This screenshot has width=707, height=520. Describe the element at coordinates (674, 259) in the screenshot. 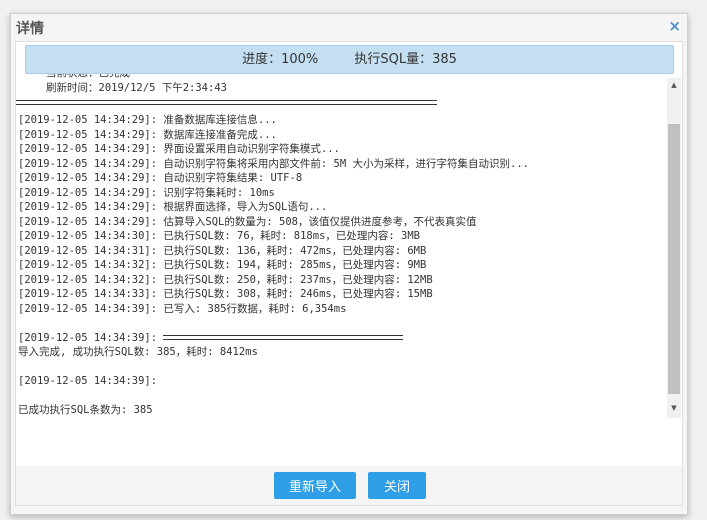

I see `scrollbar-thumb` at that location.